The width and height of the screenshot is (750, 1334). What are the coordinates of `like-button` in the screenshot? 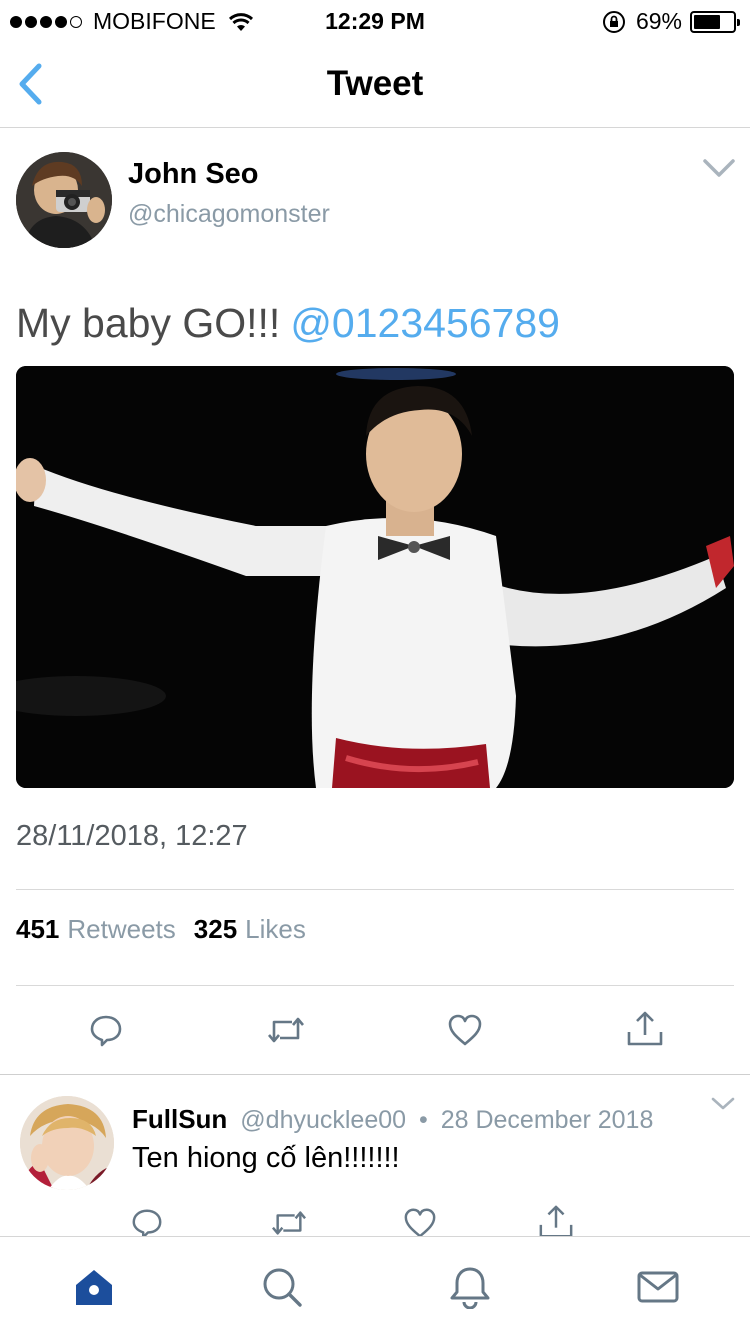 It's located at (465, 1032).